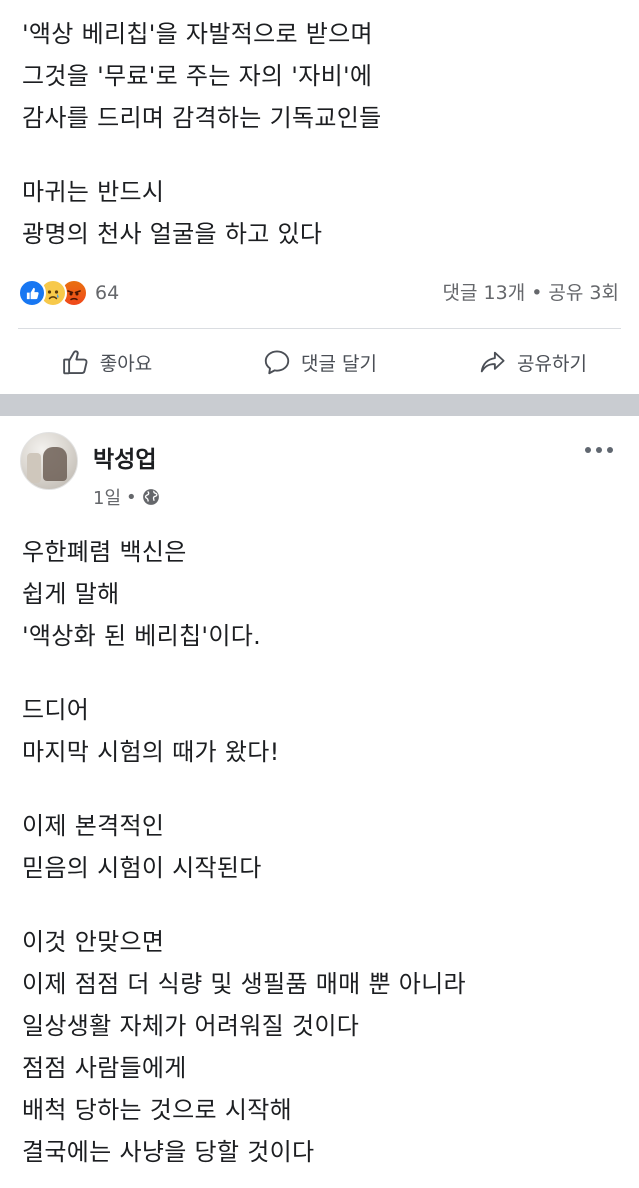 Image resolution: width=639 pixels, height=1188 pixels. I want to click on like-label: 좋아요, so click(126, 363).